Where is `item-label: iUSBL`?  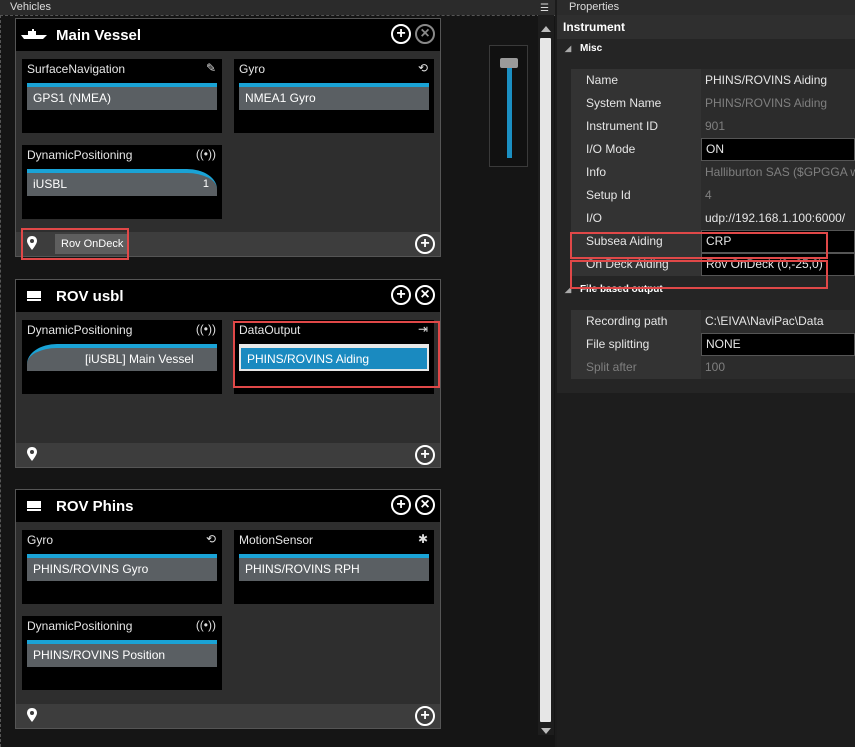 item-label: iUSBL is located at coordinates (50, 184).